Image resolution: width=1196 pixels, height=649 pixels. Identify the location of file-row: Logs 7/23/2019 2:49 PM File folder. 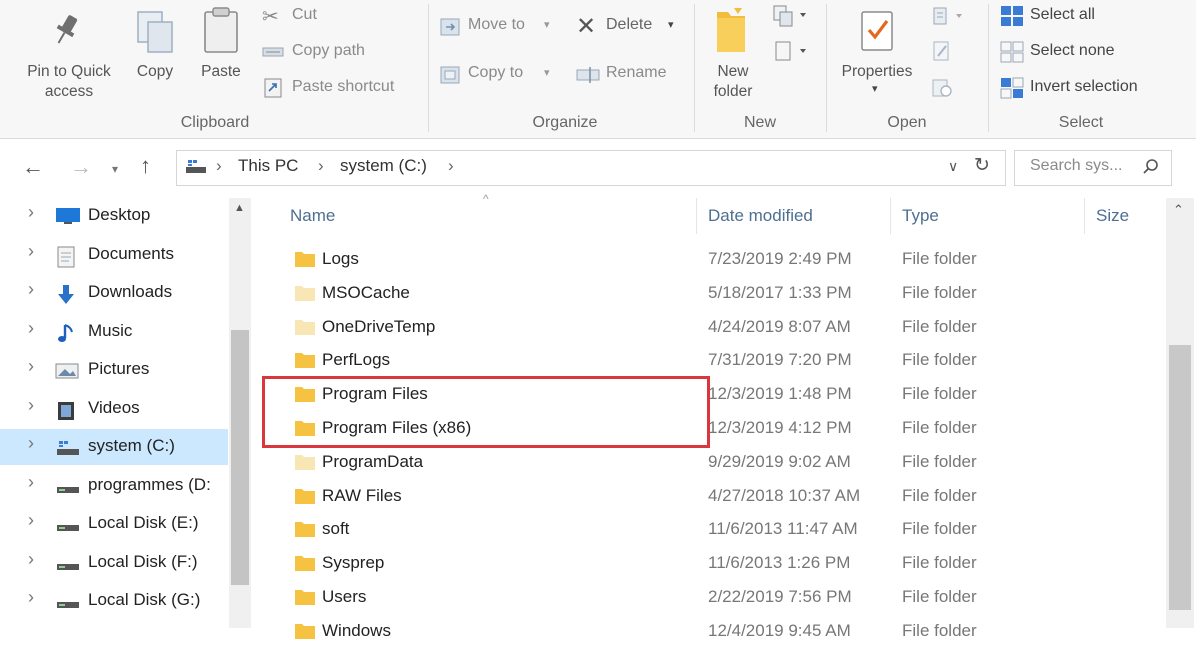
(712, 260).